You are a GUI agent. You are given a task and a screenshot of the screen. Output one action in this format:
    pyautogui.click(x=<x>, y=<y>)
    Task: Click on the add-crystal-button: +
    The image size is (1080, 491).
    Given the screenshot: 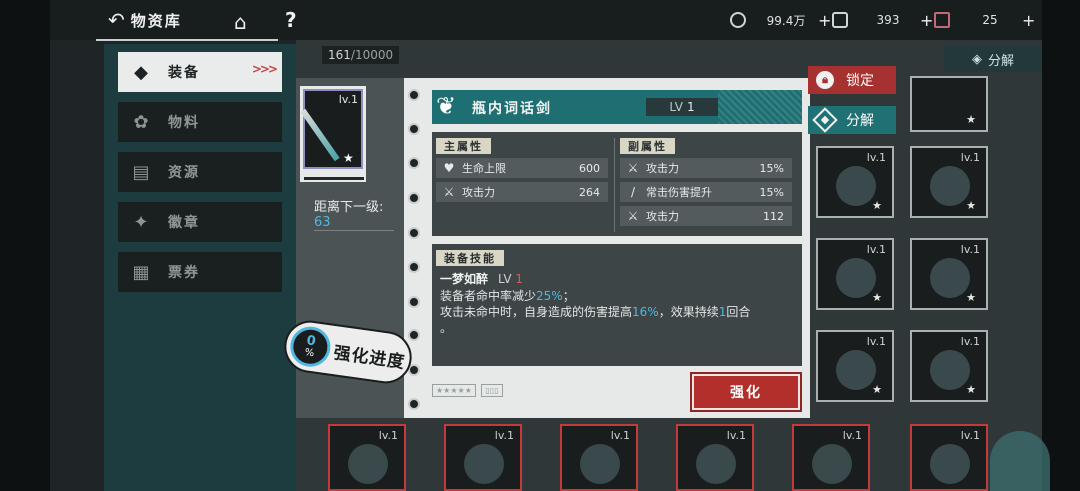 What is the action you would take?
    pyautogui.click(x=1028, y=20)
    